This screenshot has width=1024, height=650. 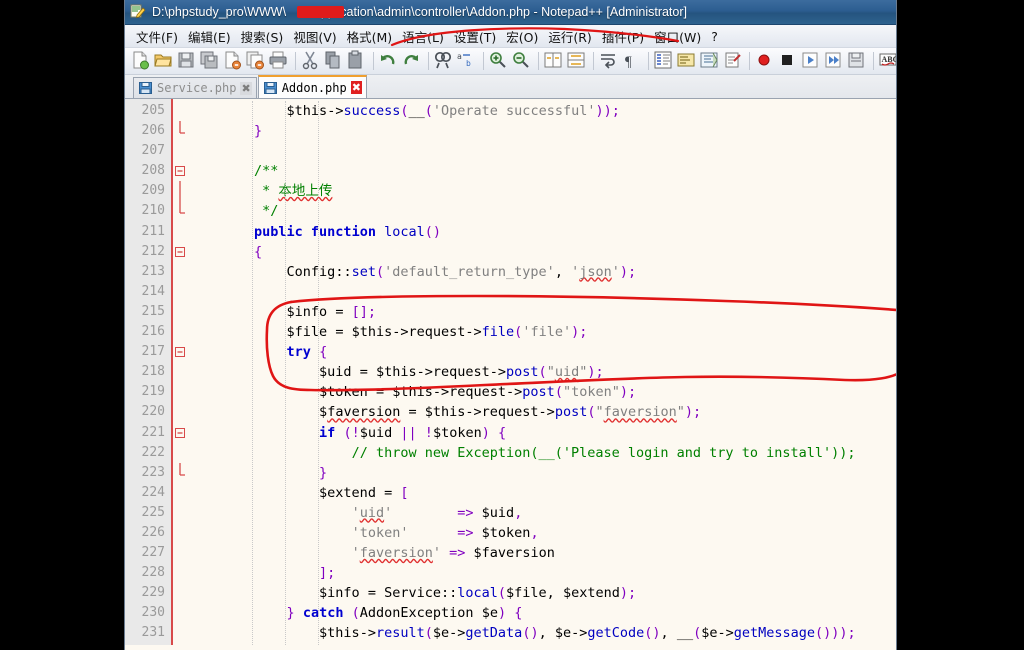 What do you see at coordinates (542, 352) in the screenshot?
I see `code-line: try {` at bounding box center [542, 352].